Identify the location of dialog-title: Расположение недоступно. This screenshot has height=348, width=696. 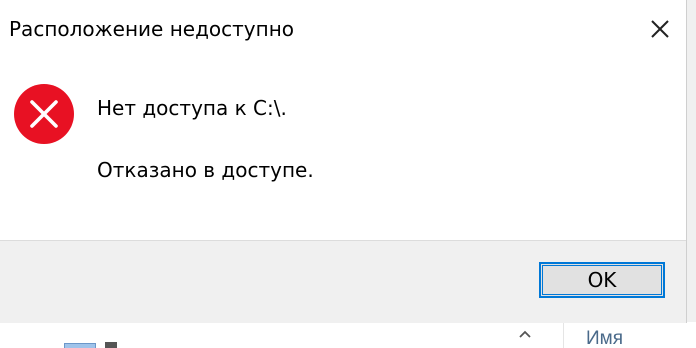
(152, 29).